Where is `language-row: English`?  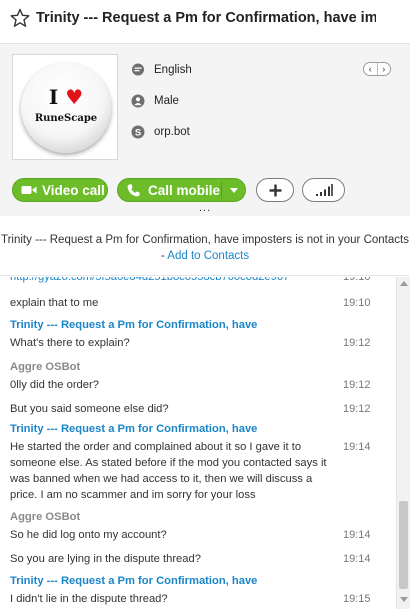
language-row: English is located at coordinates (161, 70).